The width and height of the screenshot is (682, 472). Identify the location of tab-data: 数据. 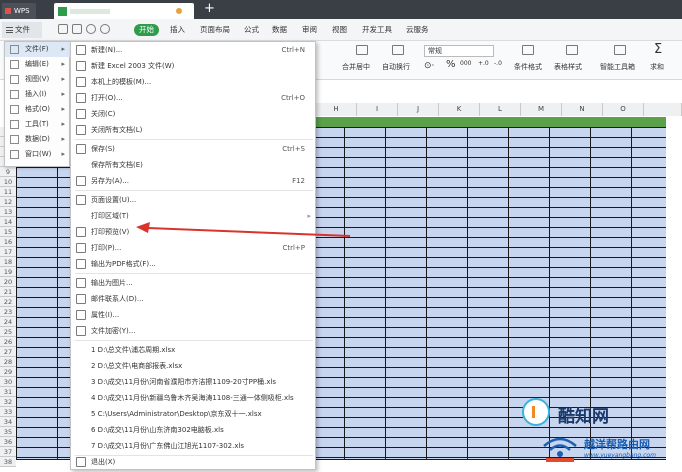
(279, 30).